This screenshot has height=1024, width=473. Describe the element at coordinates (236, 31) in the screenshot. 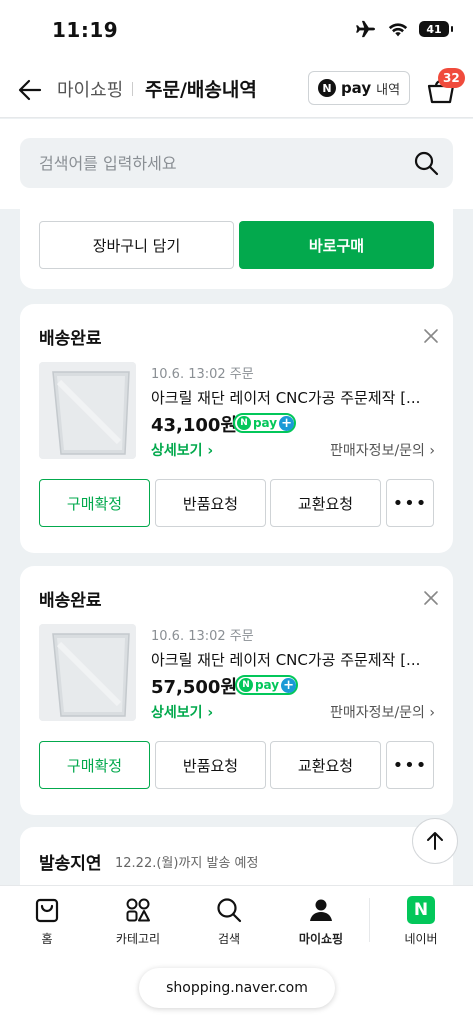

I see `status-bar: 11:19 41` at that location.